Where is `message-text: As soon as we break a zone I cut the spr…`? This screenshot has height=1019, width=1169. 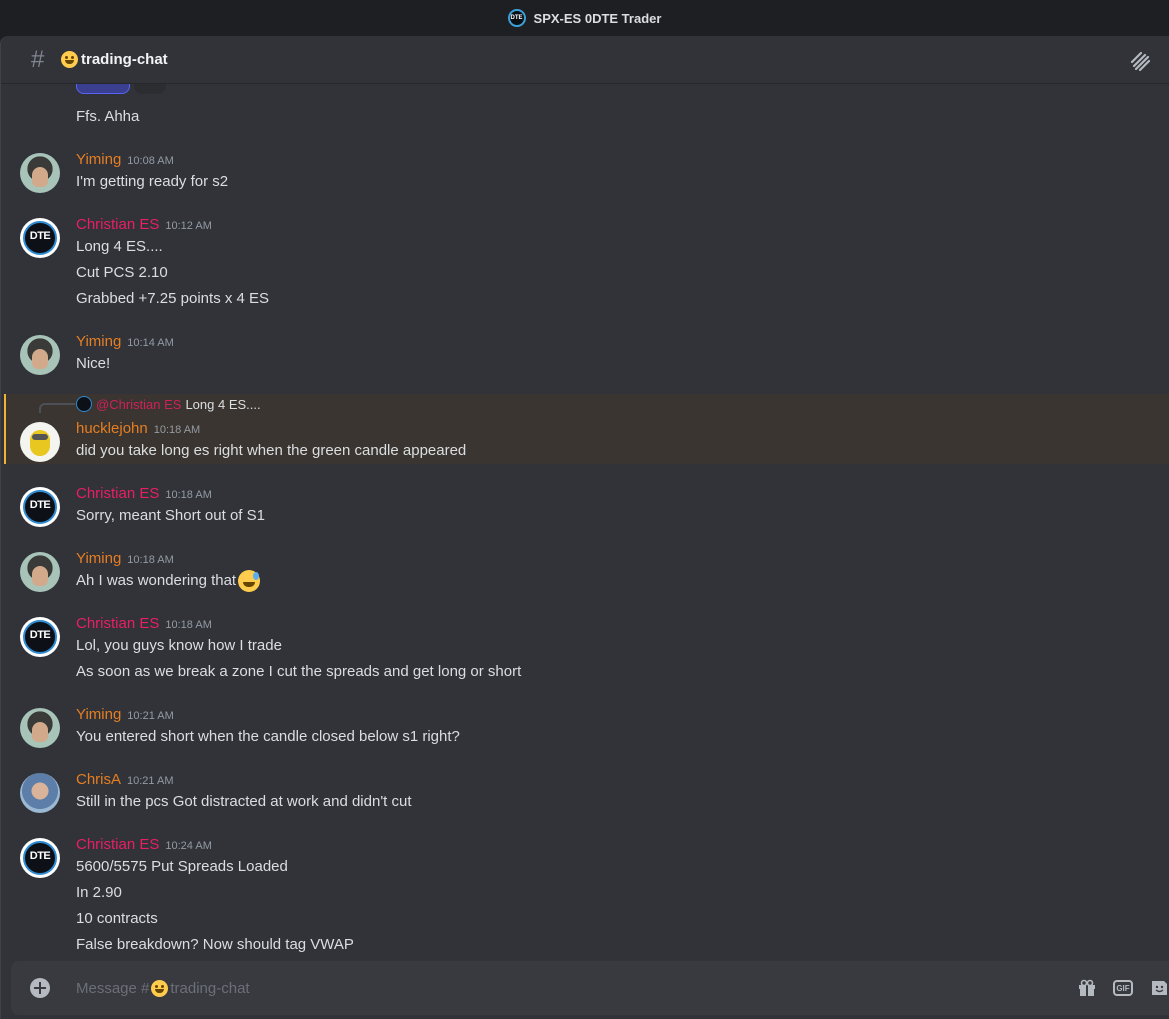 message-text: As soon as we break a zone I cut the spr… is located at coordinates (299, 671).